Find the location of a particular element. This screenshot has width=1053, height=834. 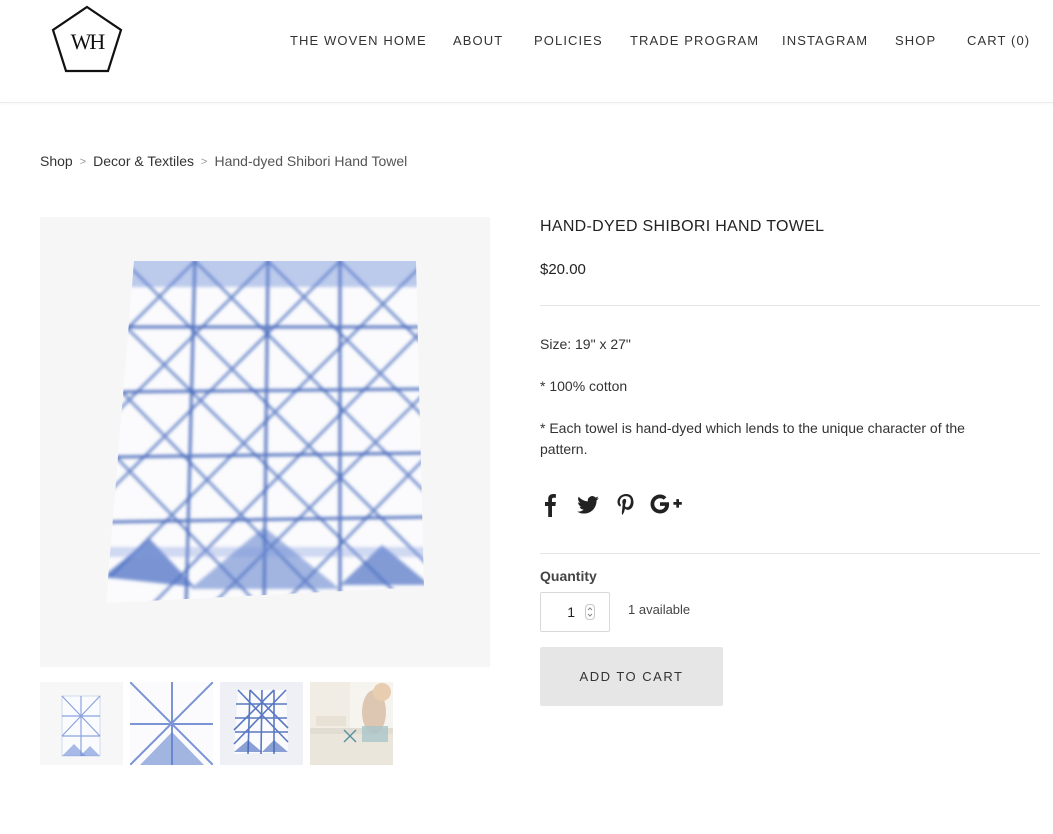

site-logo: WH is located at coordinates (87, 40).